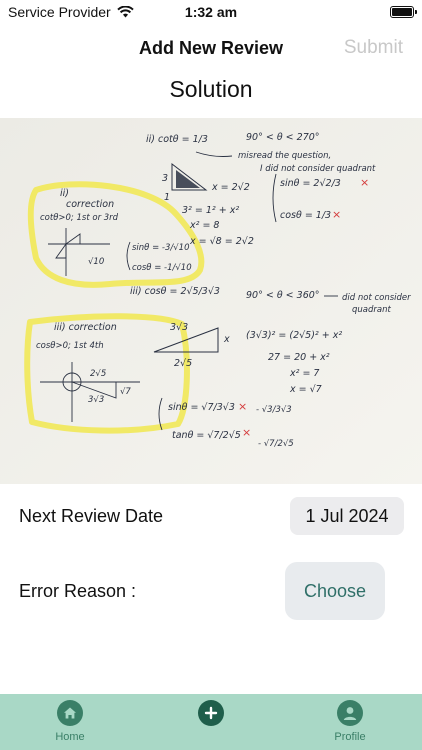 This screenshot has height=750, width=422. What do you see at coordinates (96, 262) in the screenshot?
I see `hw-c1-r: √10` at bounding box center [96, 262].